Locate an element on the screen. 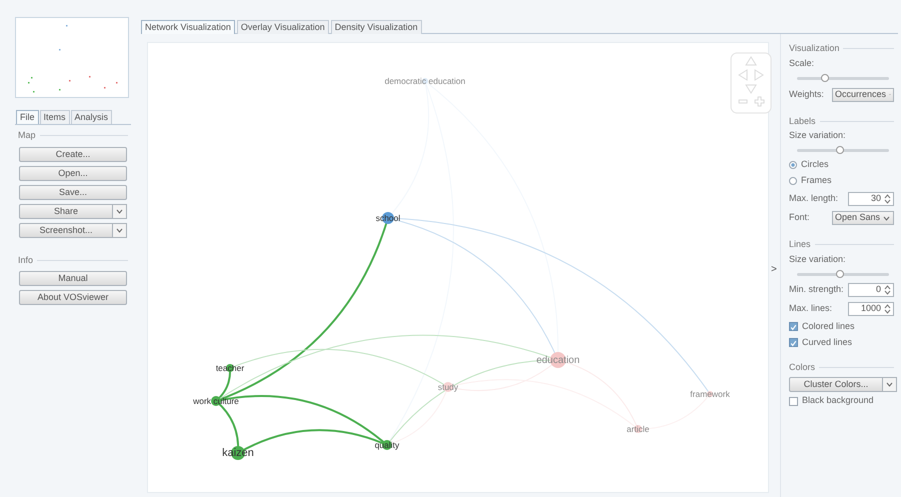  radio-label: Circles is located at coordinates (815, 165).